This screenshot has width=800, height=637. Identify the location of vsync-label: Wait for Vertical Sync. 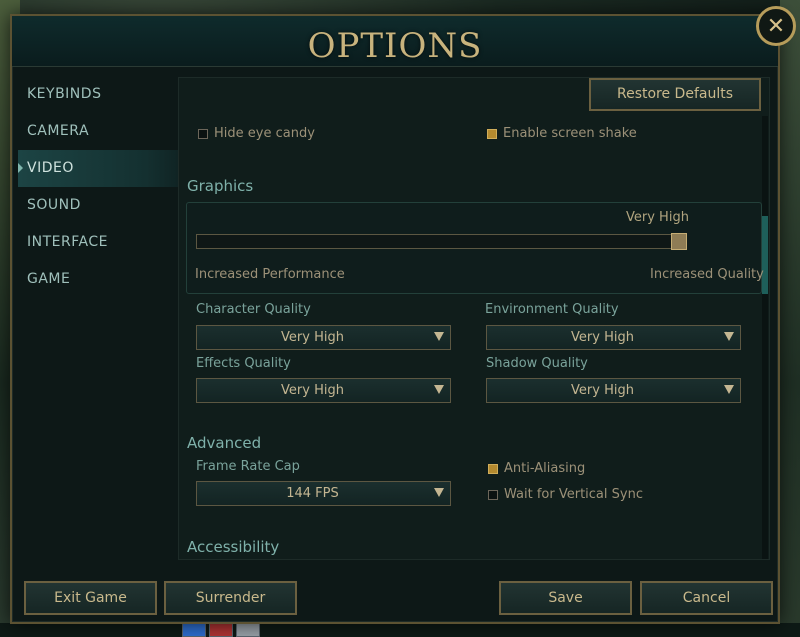
(573, 494).